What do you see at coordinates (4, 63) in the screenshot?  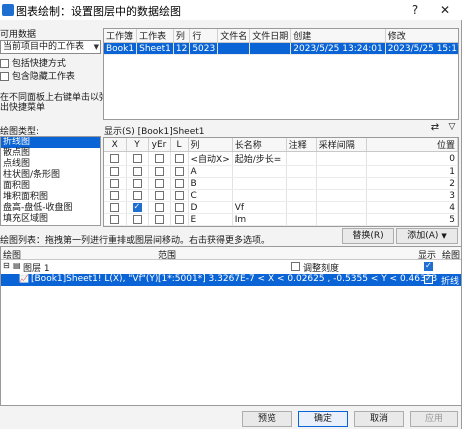 I see `include-shortcuts-checkbox` at bounding box center [4, 63].